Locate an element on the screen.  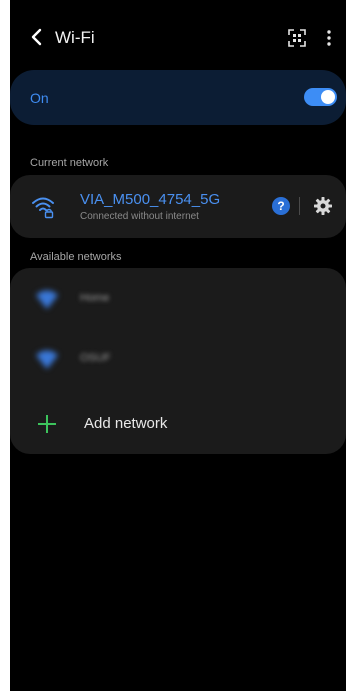
back-button is located at coordinates (37, 37).